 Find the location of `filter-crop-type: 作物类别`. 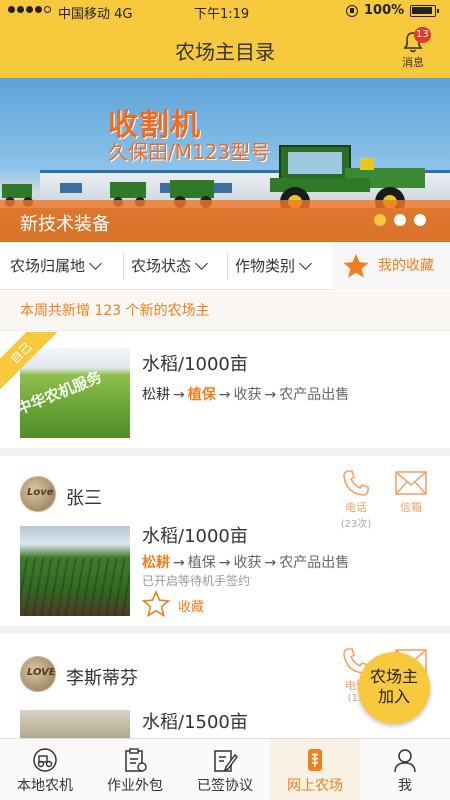

filter-crop-type: 作物类别 is located at coordinates (273, 266).